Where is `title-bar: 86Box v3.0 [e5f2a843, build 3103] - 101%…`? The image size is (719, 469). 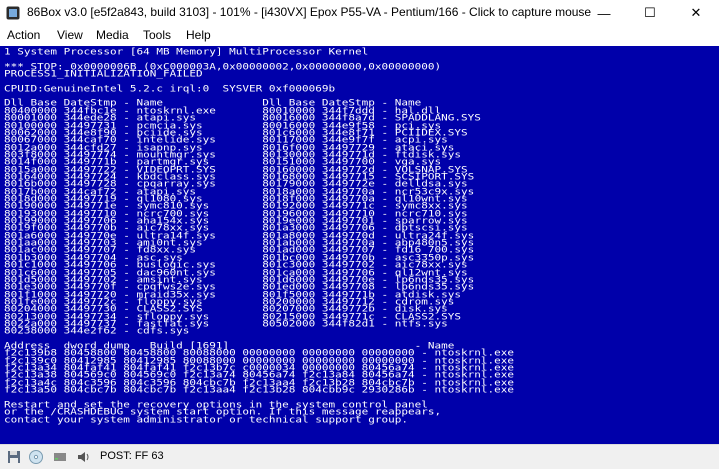
title-bar: 86Box v3.0 [e5f2a843, build 3103] - 101%… is located at coordinates (359, 13).